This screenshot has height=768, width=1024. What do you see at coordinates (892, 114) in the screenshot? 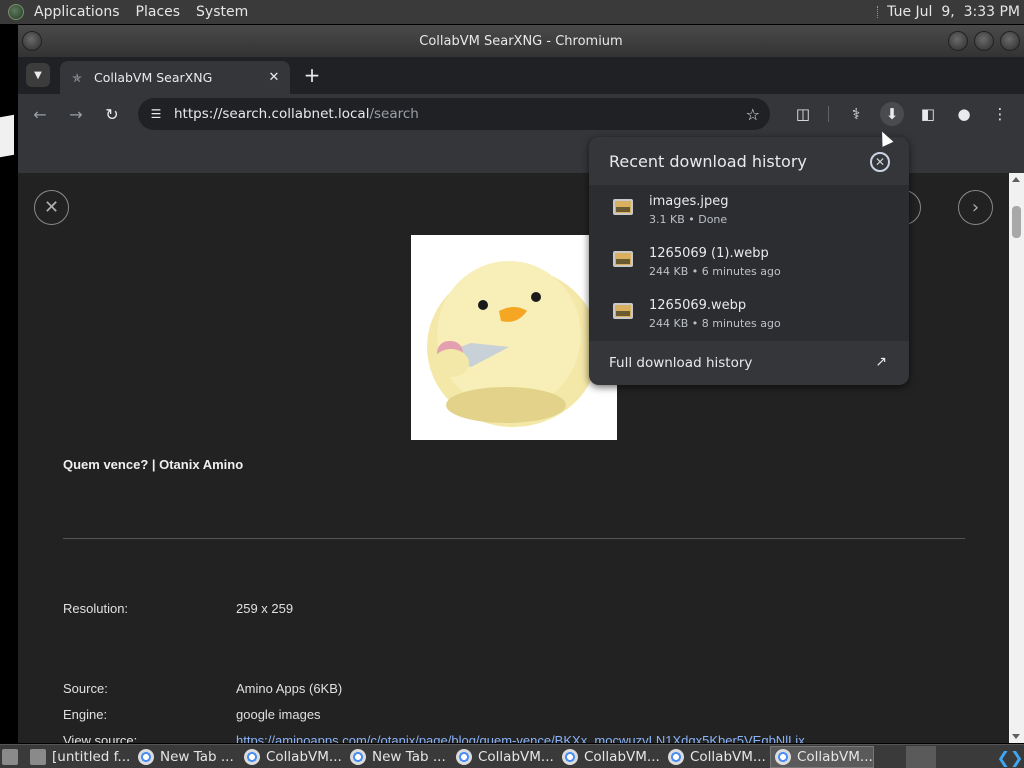
I see `downloads-icon: ⬇` at bounding box center [892, 114].